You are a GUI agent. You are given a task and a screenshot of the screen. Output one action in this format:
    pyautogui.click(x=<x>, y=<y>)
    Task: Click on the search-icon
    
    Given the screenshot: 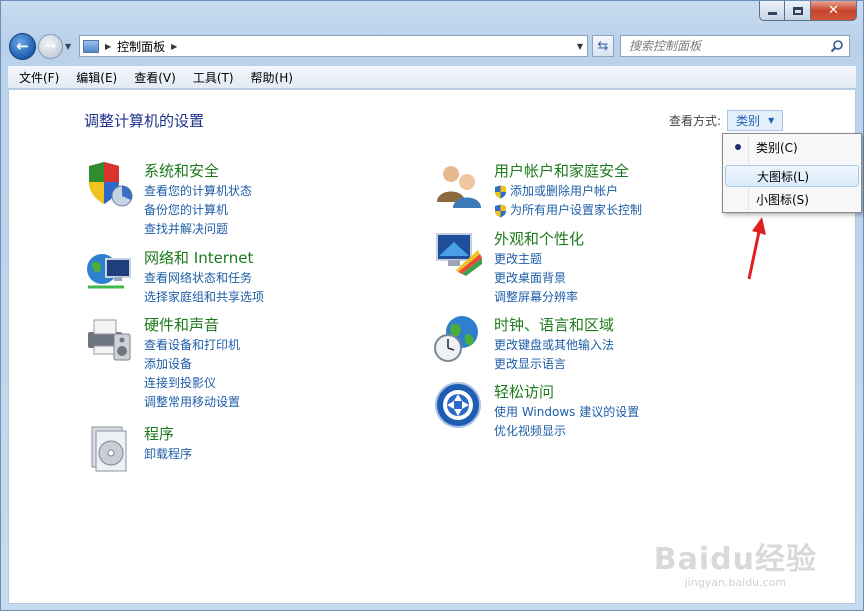 What is the action you would take?
    pyautogui.click(x=837, y=46)
    